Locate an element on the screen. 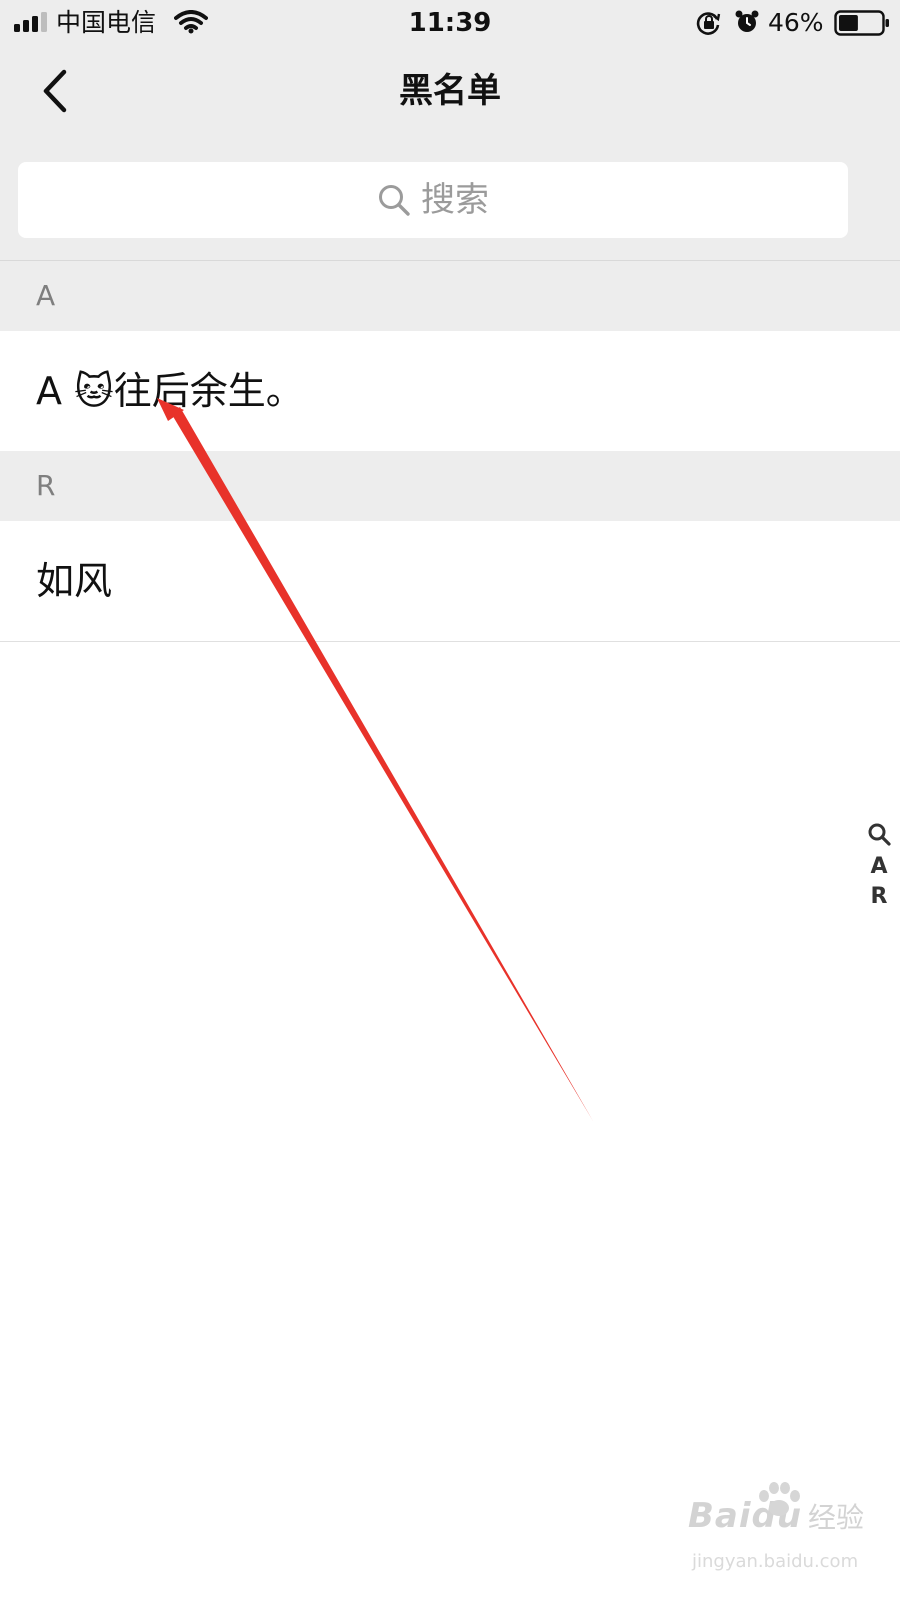 This screenshot has width=900, height=1600. page-title: 黑名单 is located at coordinates (450, 91).